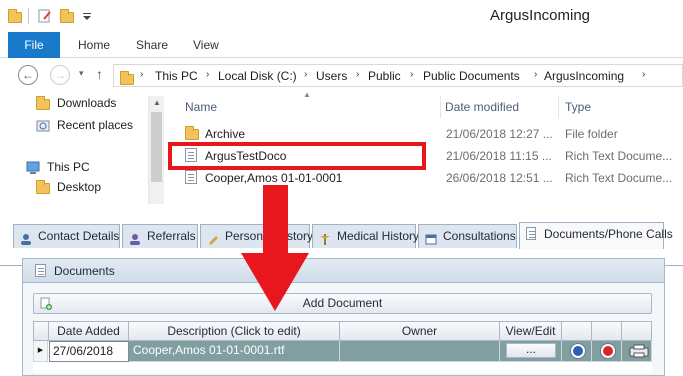 Image resolution: width=683 pixels, height=376 pixels. I want to click on nav-item-label: This PC, so click(68, 167).